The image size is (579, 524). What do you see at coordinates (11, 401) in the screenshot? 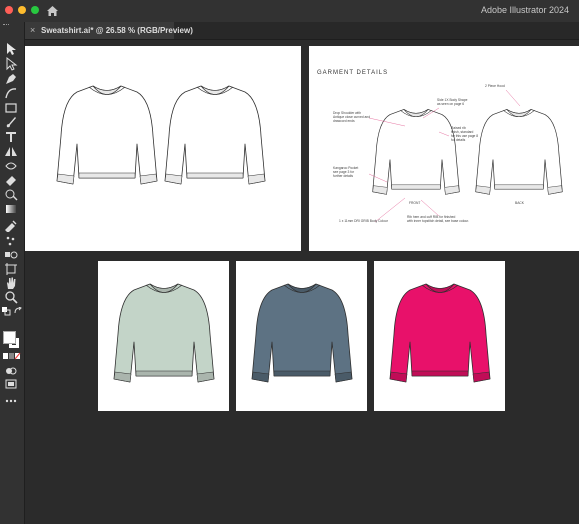
I see `more-tools-icon` at bounding box center [11, 401].